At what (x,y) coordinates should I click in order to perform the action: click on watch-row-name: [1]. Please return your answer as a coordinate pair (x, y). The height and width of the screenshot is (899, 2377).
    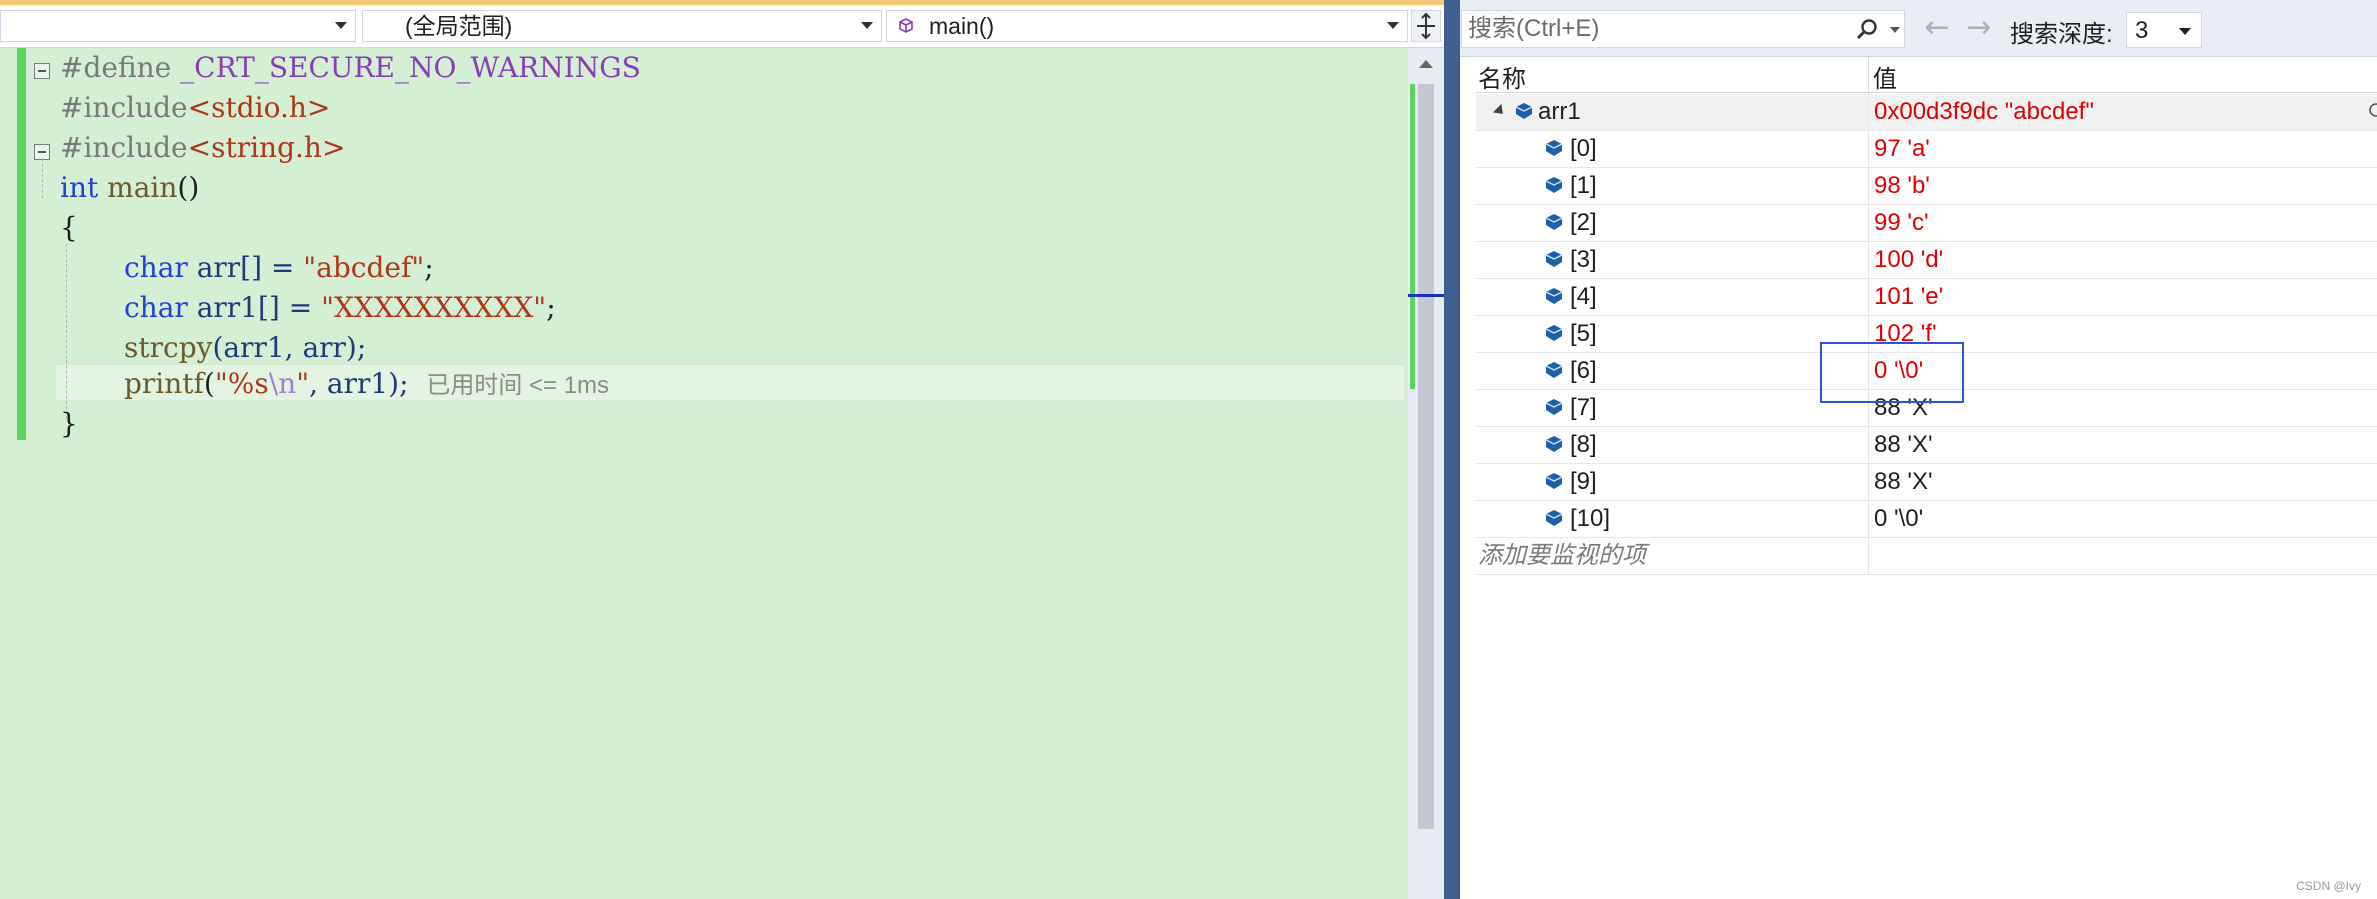
    Looking at the image, I should click on (1583, 185).